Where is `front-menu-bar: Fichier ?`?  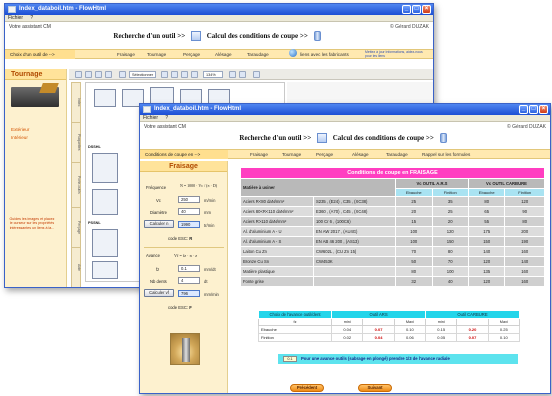
front-menu-bar: Fichier ? is located at coordinates (345, 118).